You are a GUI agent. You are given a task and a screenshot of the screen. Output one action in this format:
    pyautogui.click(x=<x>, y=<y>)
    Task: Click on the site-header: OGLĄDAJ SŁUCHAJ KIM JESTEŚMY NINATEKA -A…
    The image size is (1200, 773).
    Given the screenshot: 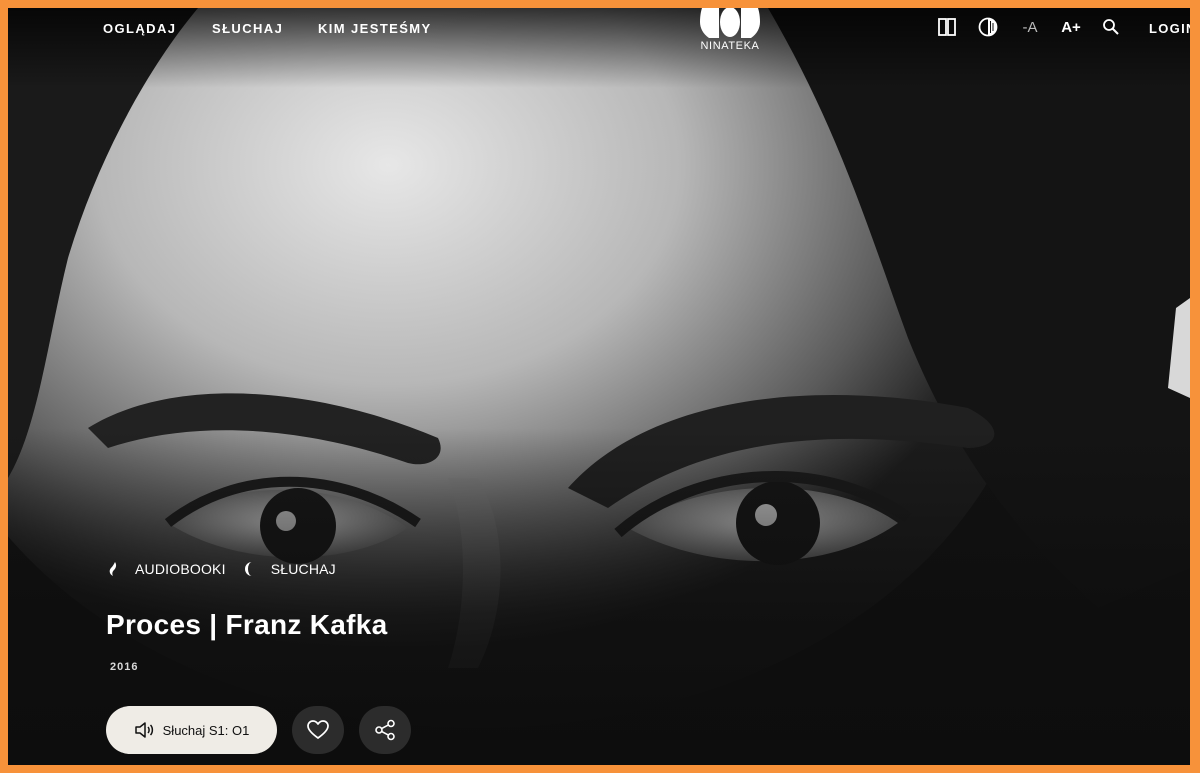 What is the action you would take?
    pyautogui.click(x=599, y=38)
    